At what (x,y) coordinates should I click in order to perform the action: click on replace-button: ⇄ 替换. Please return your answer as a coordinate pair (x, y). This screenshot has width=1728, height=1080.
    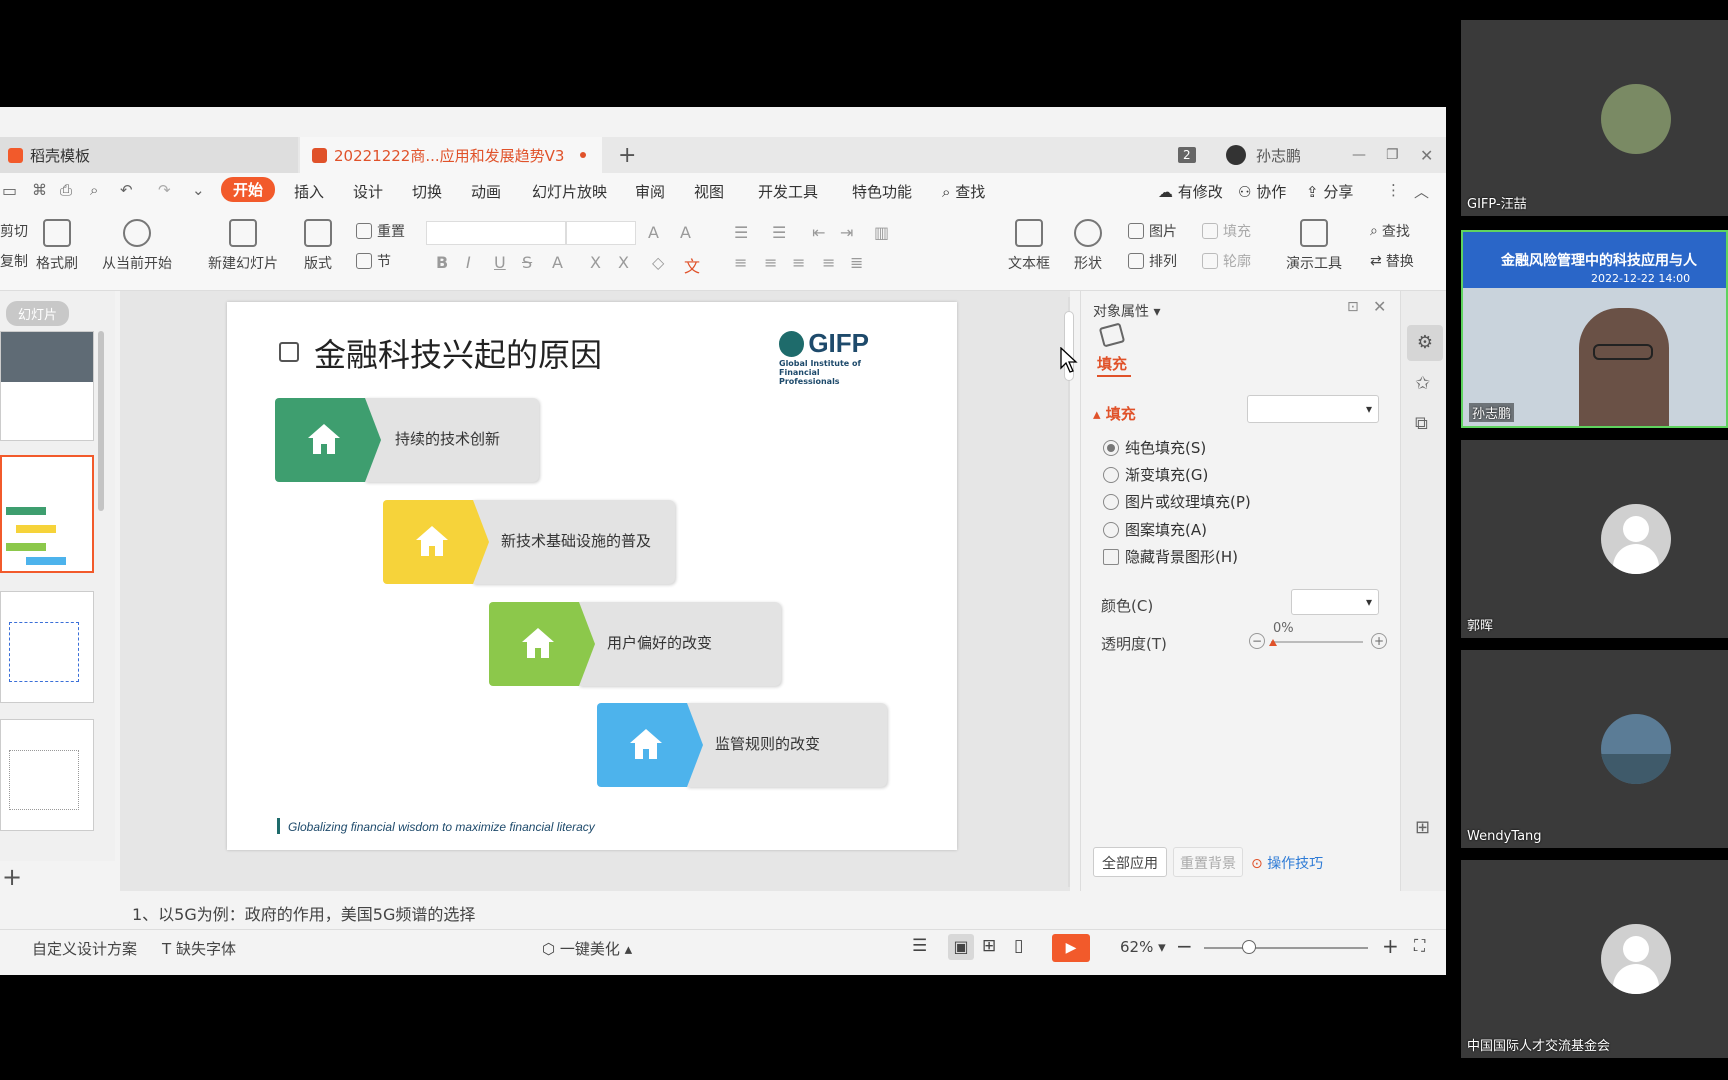
    Looking at the image, I should click on (1392, 261).